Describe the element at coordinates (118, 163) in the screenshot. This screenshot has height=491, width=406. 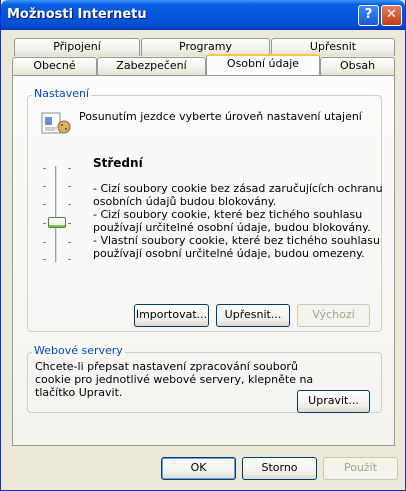
I see `privacy-level-title: Střední` at that location.